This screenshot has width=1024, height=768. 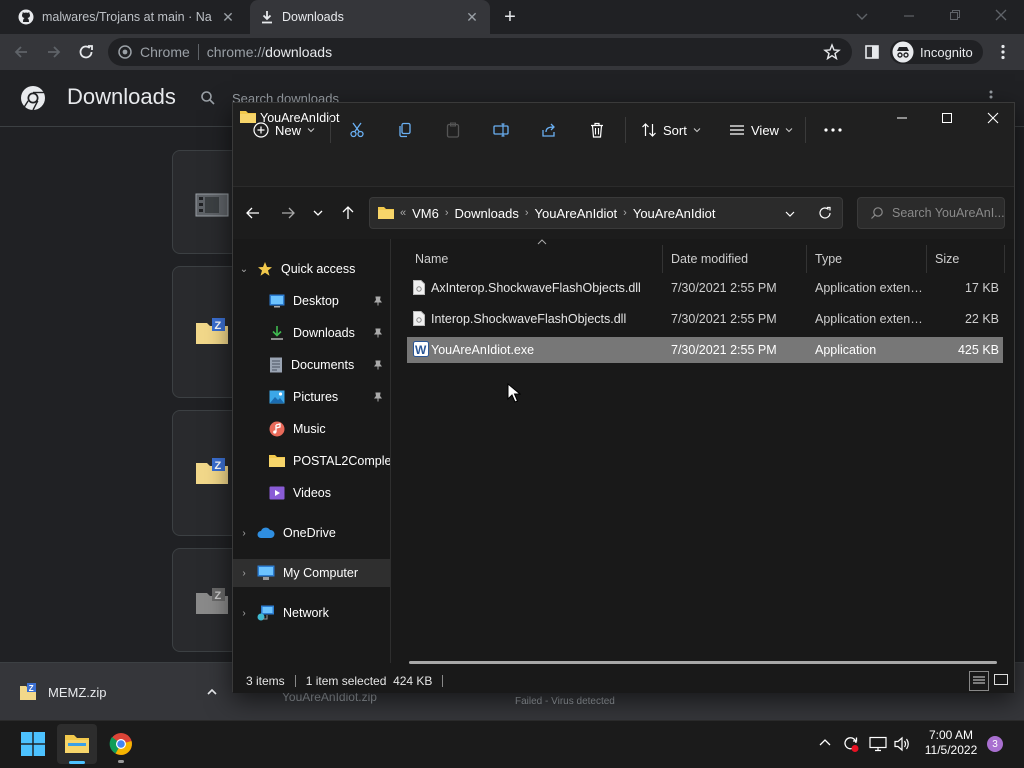 I want to click on tab-github: malwares/Trojans at main · Naxis ✕, so click(x=127, y=17).